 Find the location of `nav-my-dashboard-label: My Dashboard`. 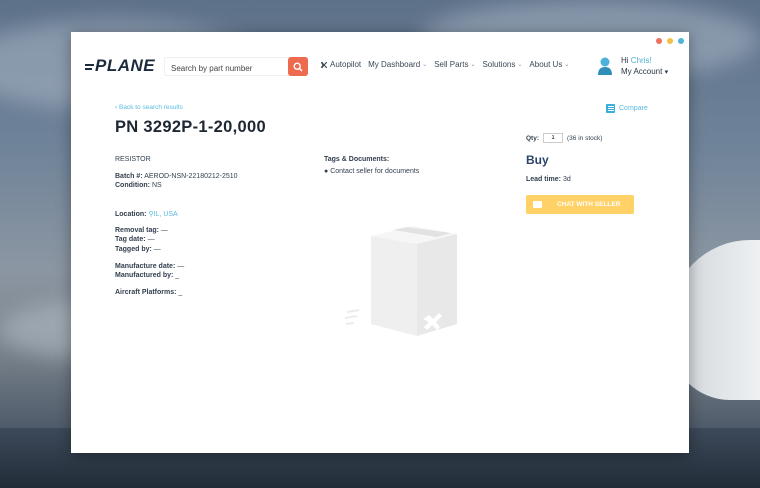

nav-my-dashboard-label: My Dashboard is located at coordinates (394, 64).